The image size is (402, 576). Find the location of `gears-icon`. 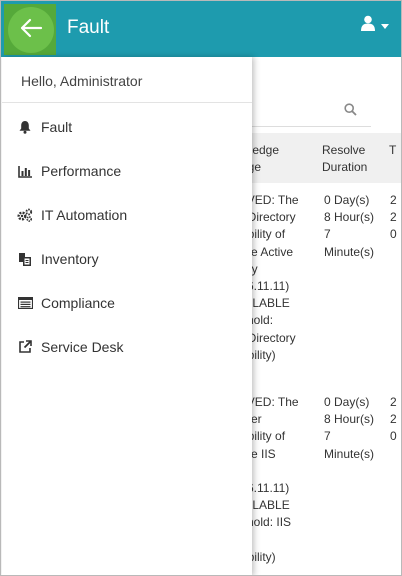

gears-icon is located at coordinates (25, 215).